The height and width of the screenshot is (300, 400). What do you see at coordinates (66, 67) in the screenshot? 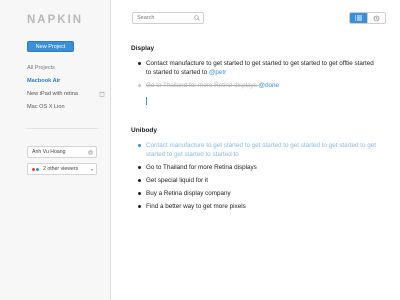
I see `sidebar-item-all-projects: All Projects` at bounding box center [66, 67].